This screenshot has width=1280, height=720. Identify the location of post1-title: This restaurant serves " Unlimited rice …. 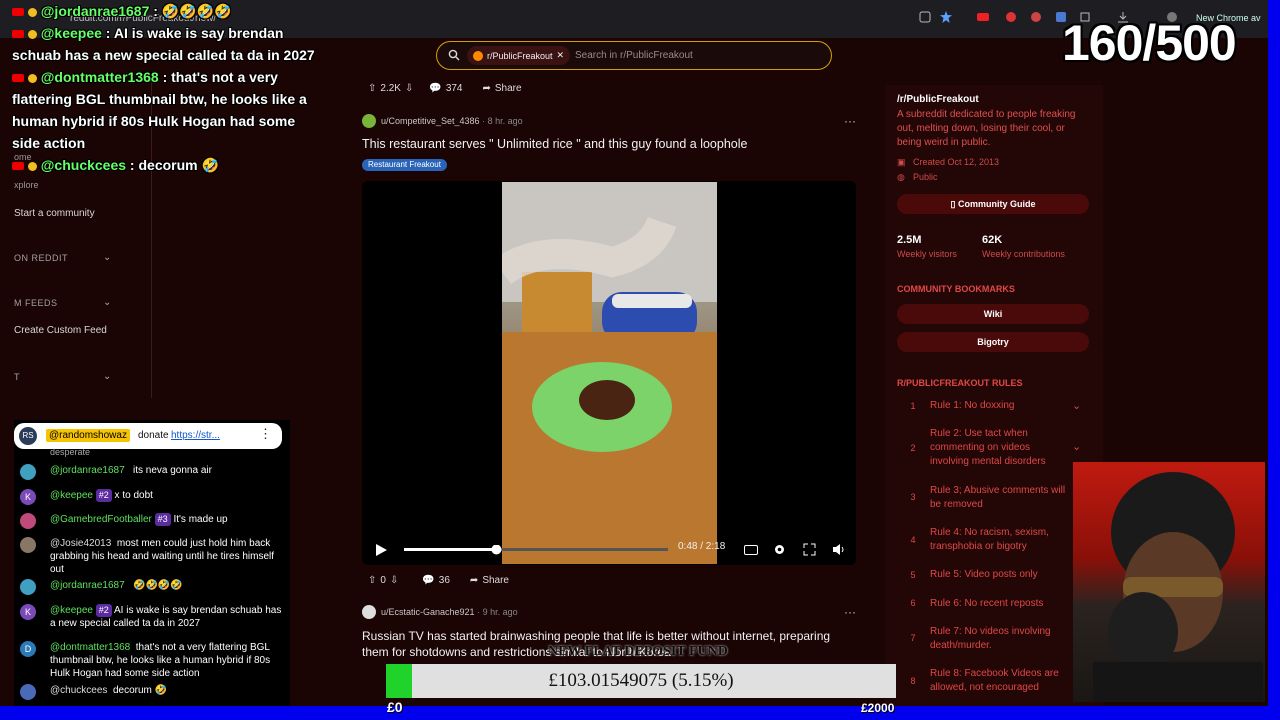
(554, 144).